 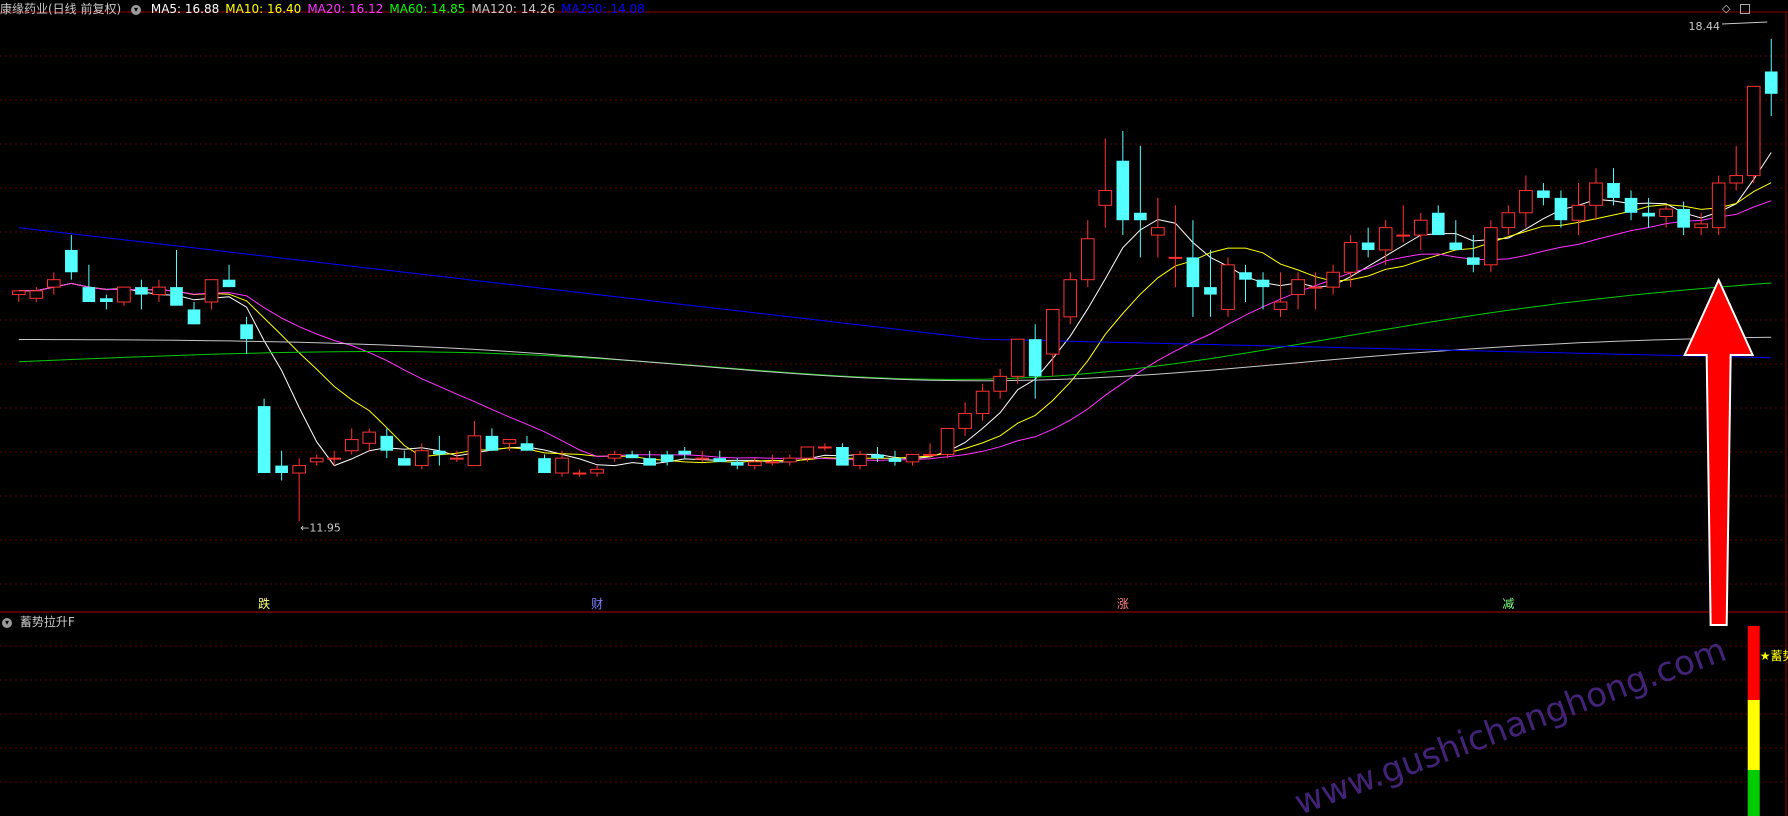 I want to click on indicator-settings-icon: ▾, so click(x=7, y=622).